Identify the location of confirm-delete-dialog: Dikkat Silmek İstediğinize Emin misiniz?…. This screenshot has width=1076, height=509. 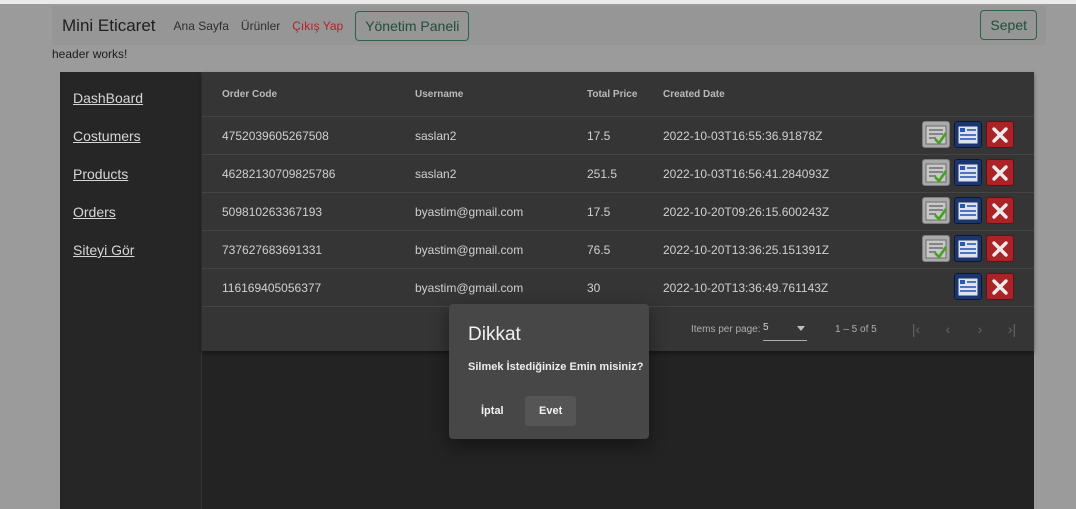
(549, 371).